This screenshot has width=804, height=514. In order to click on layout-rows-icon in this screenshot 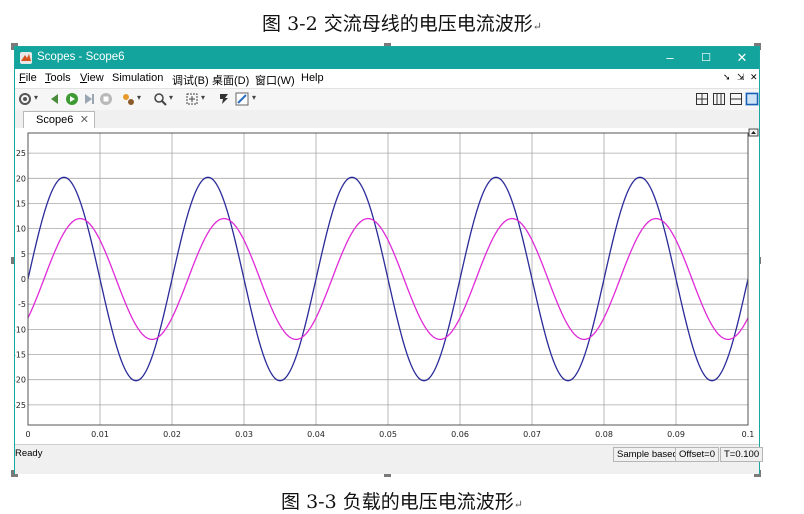, I will do `click(736, 99)`.